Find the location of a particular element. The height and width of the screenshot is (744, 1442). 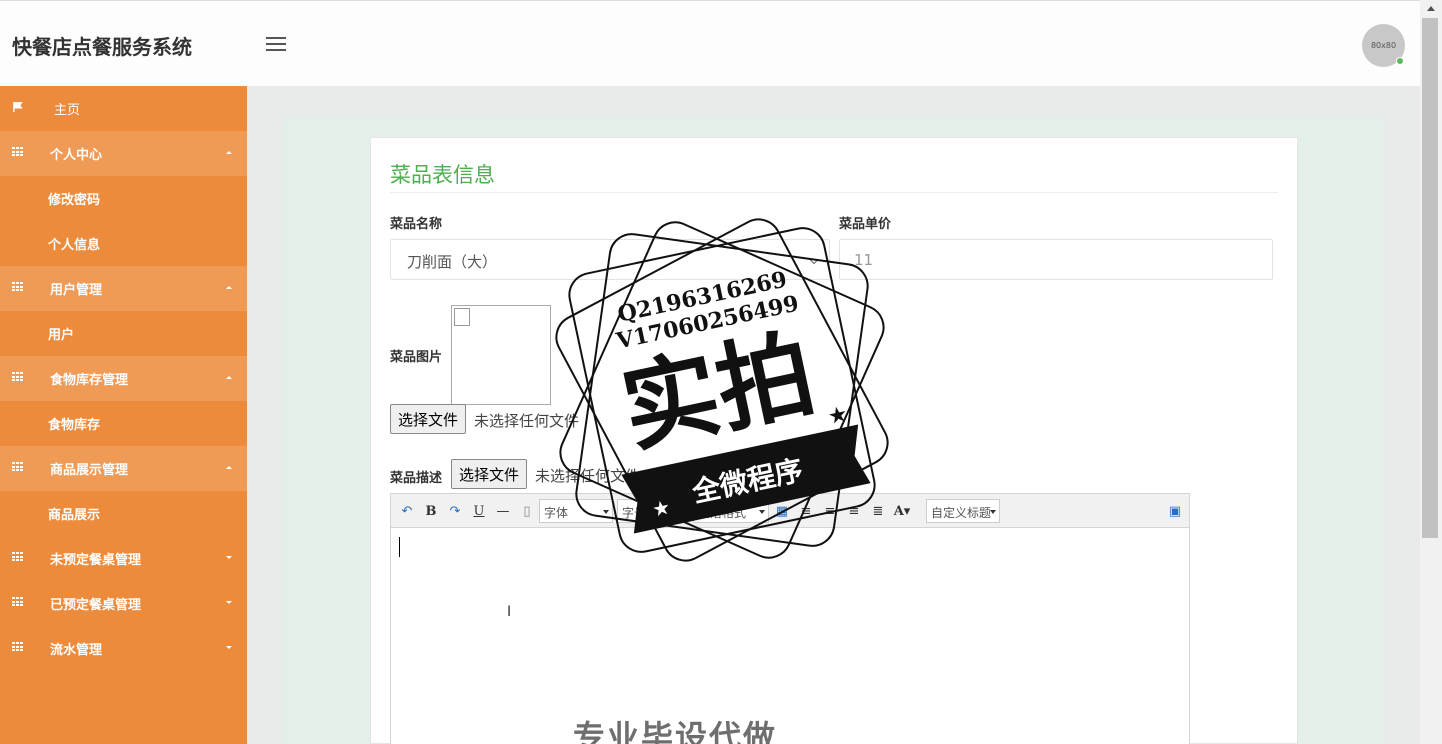

sidebar-item-change-password: 修改密码 is located at coordinates (123, 198).